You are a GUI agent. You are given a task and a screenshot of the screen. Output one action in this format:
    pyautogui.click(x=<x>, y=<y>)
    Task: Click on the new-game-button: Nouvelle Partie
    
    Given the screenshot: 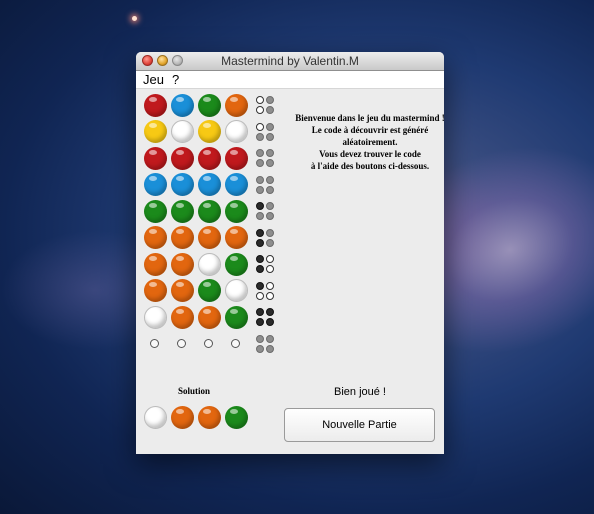 What is the action you would take?
    pyautogui.click(x=359, y=425)
    